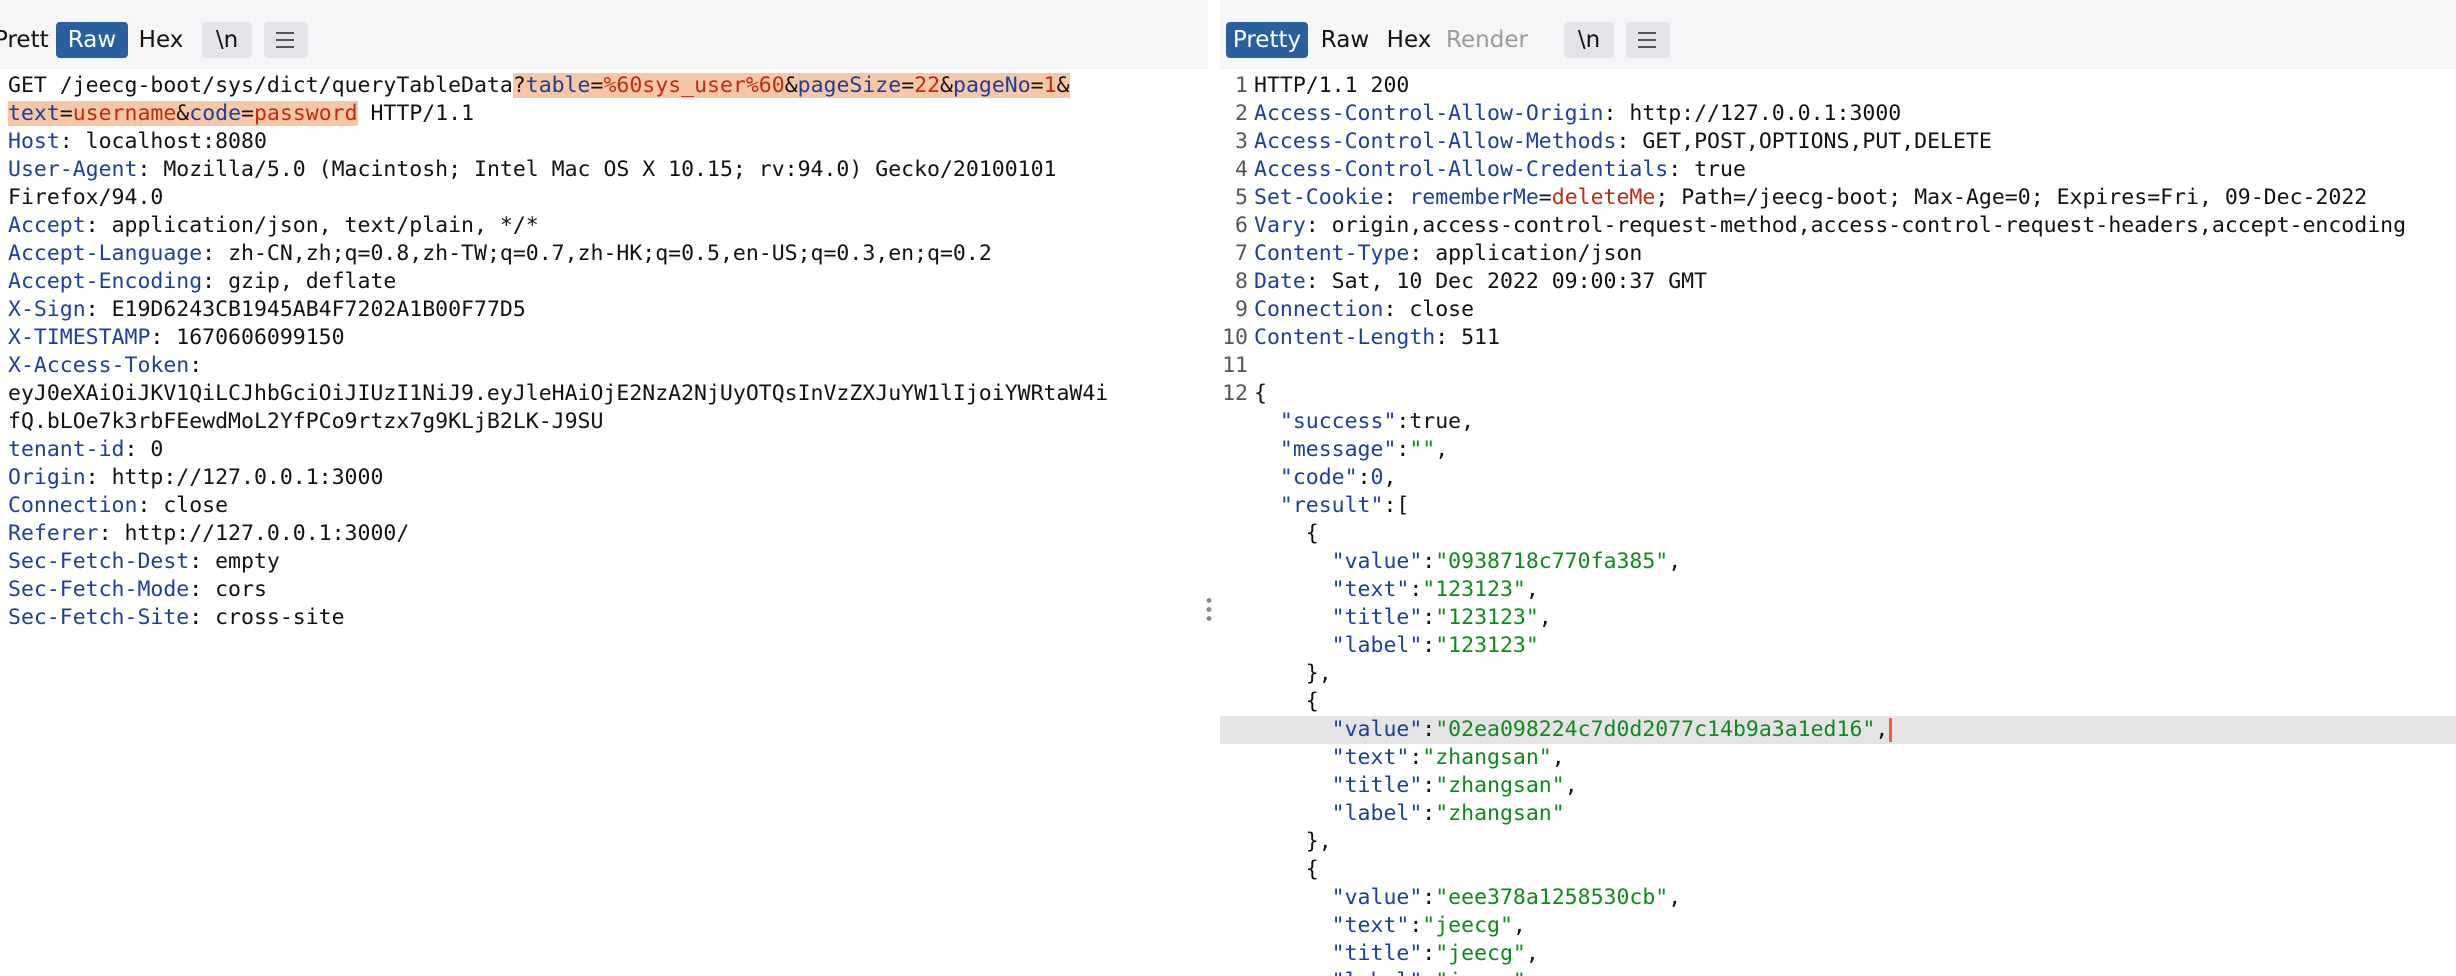 The image size is (2456, 976). Describe the element at coordinates (312, 281) in the screenshot. I see `header-value: gzip, deflate` at that location.